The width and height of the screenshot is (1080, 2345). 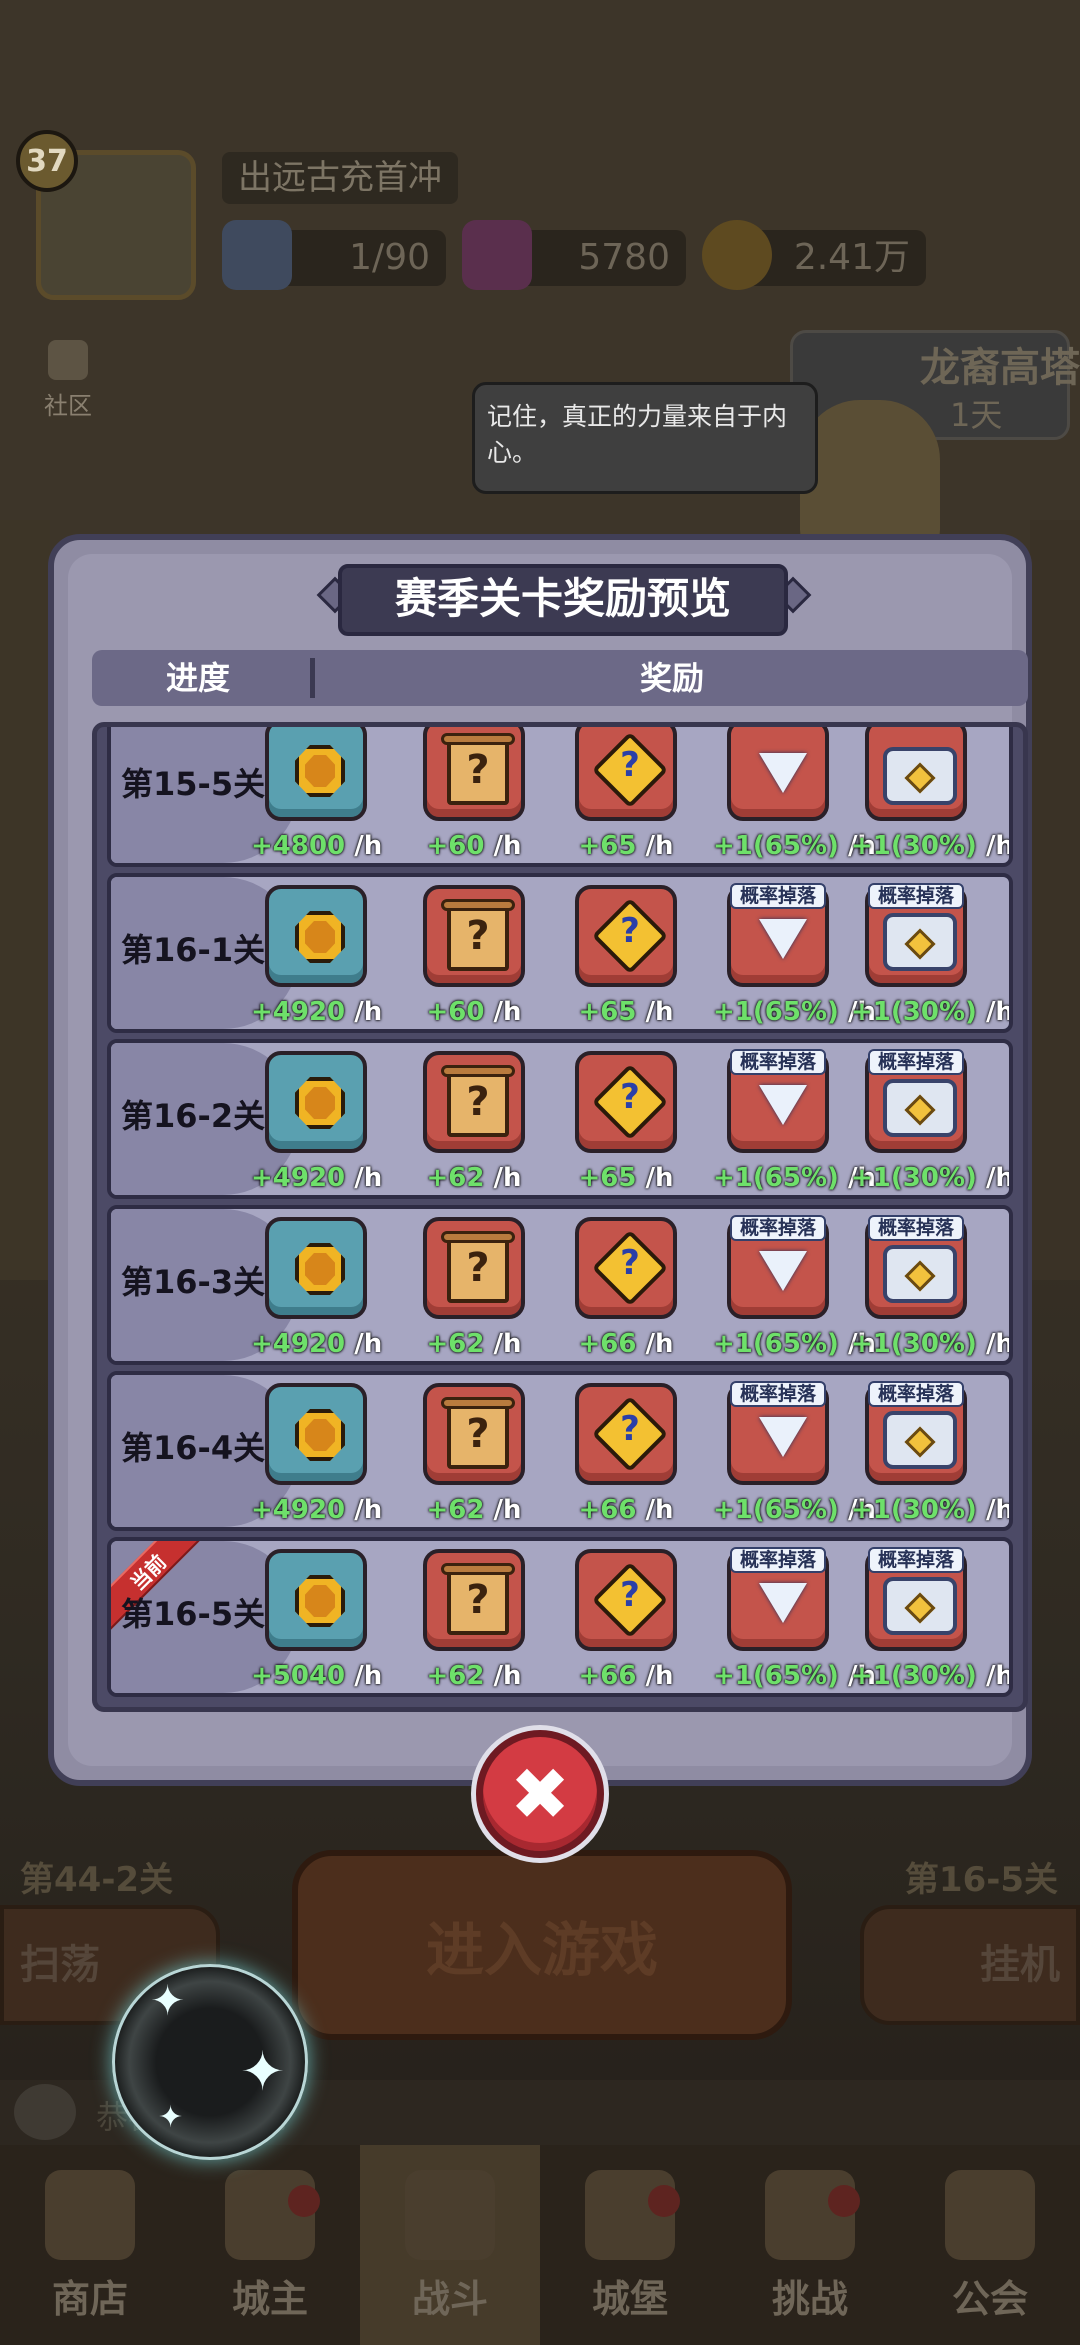 I want to click on gold-coin-icon, so click(x=737, y=255).